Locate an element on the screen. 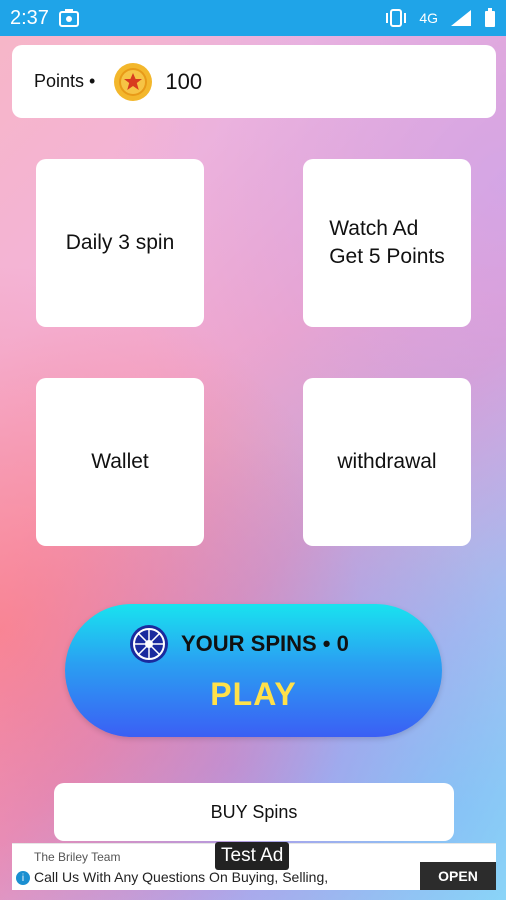 The width and height of the screenshot is (506, 900). points-label: Points • is located at coordinates (65, 81).